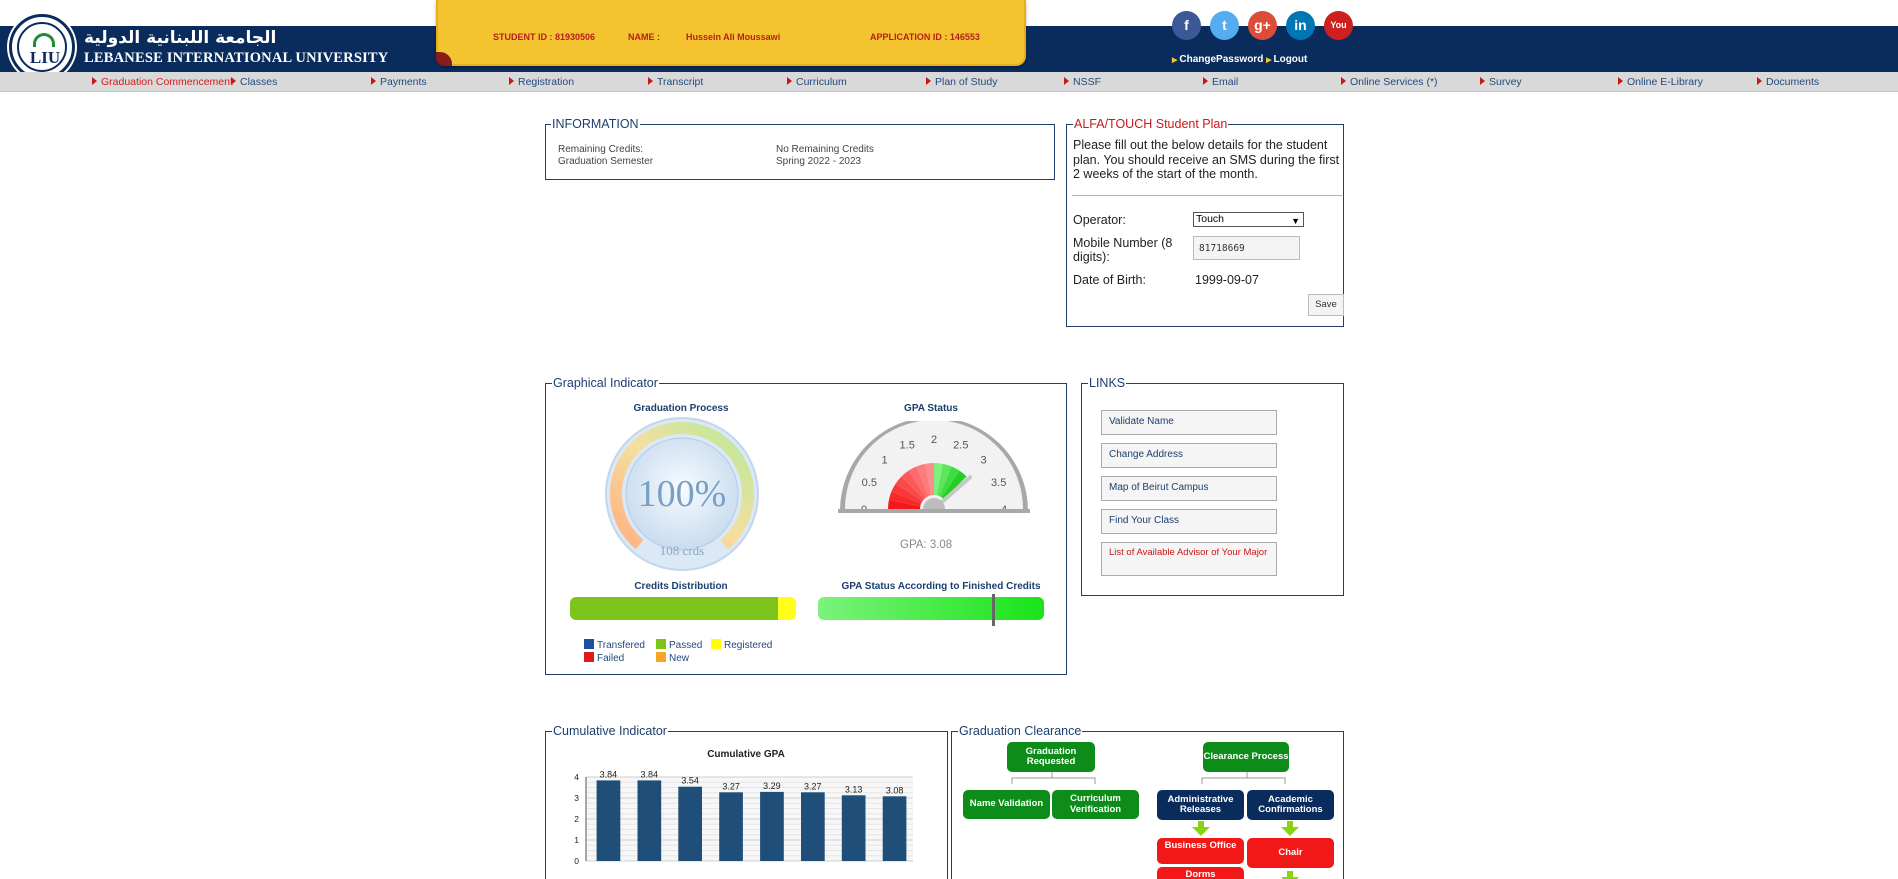  Describe the element at coordinates (595, 124) in the screenshot. I see `information-legend: INFORMATION` at that location.